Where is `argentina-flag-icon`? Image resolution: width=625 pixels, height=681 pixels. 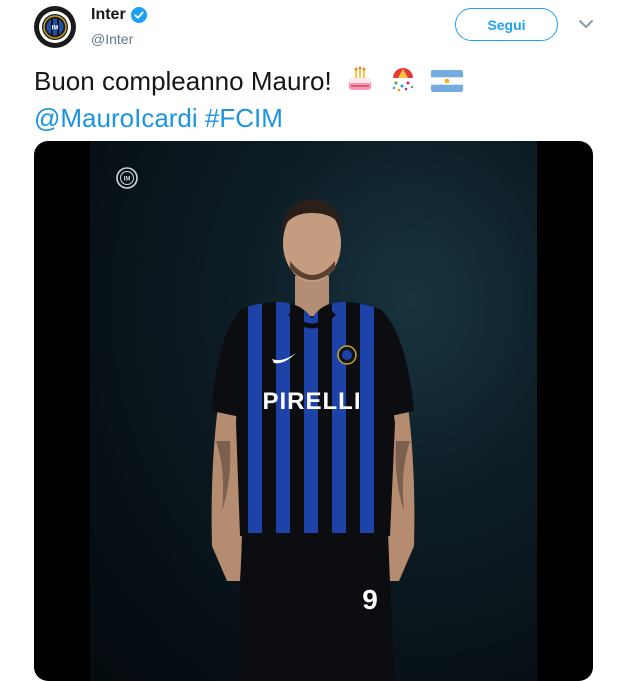 argentina-flag-icon is located at coordinates (447, 83).